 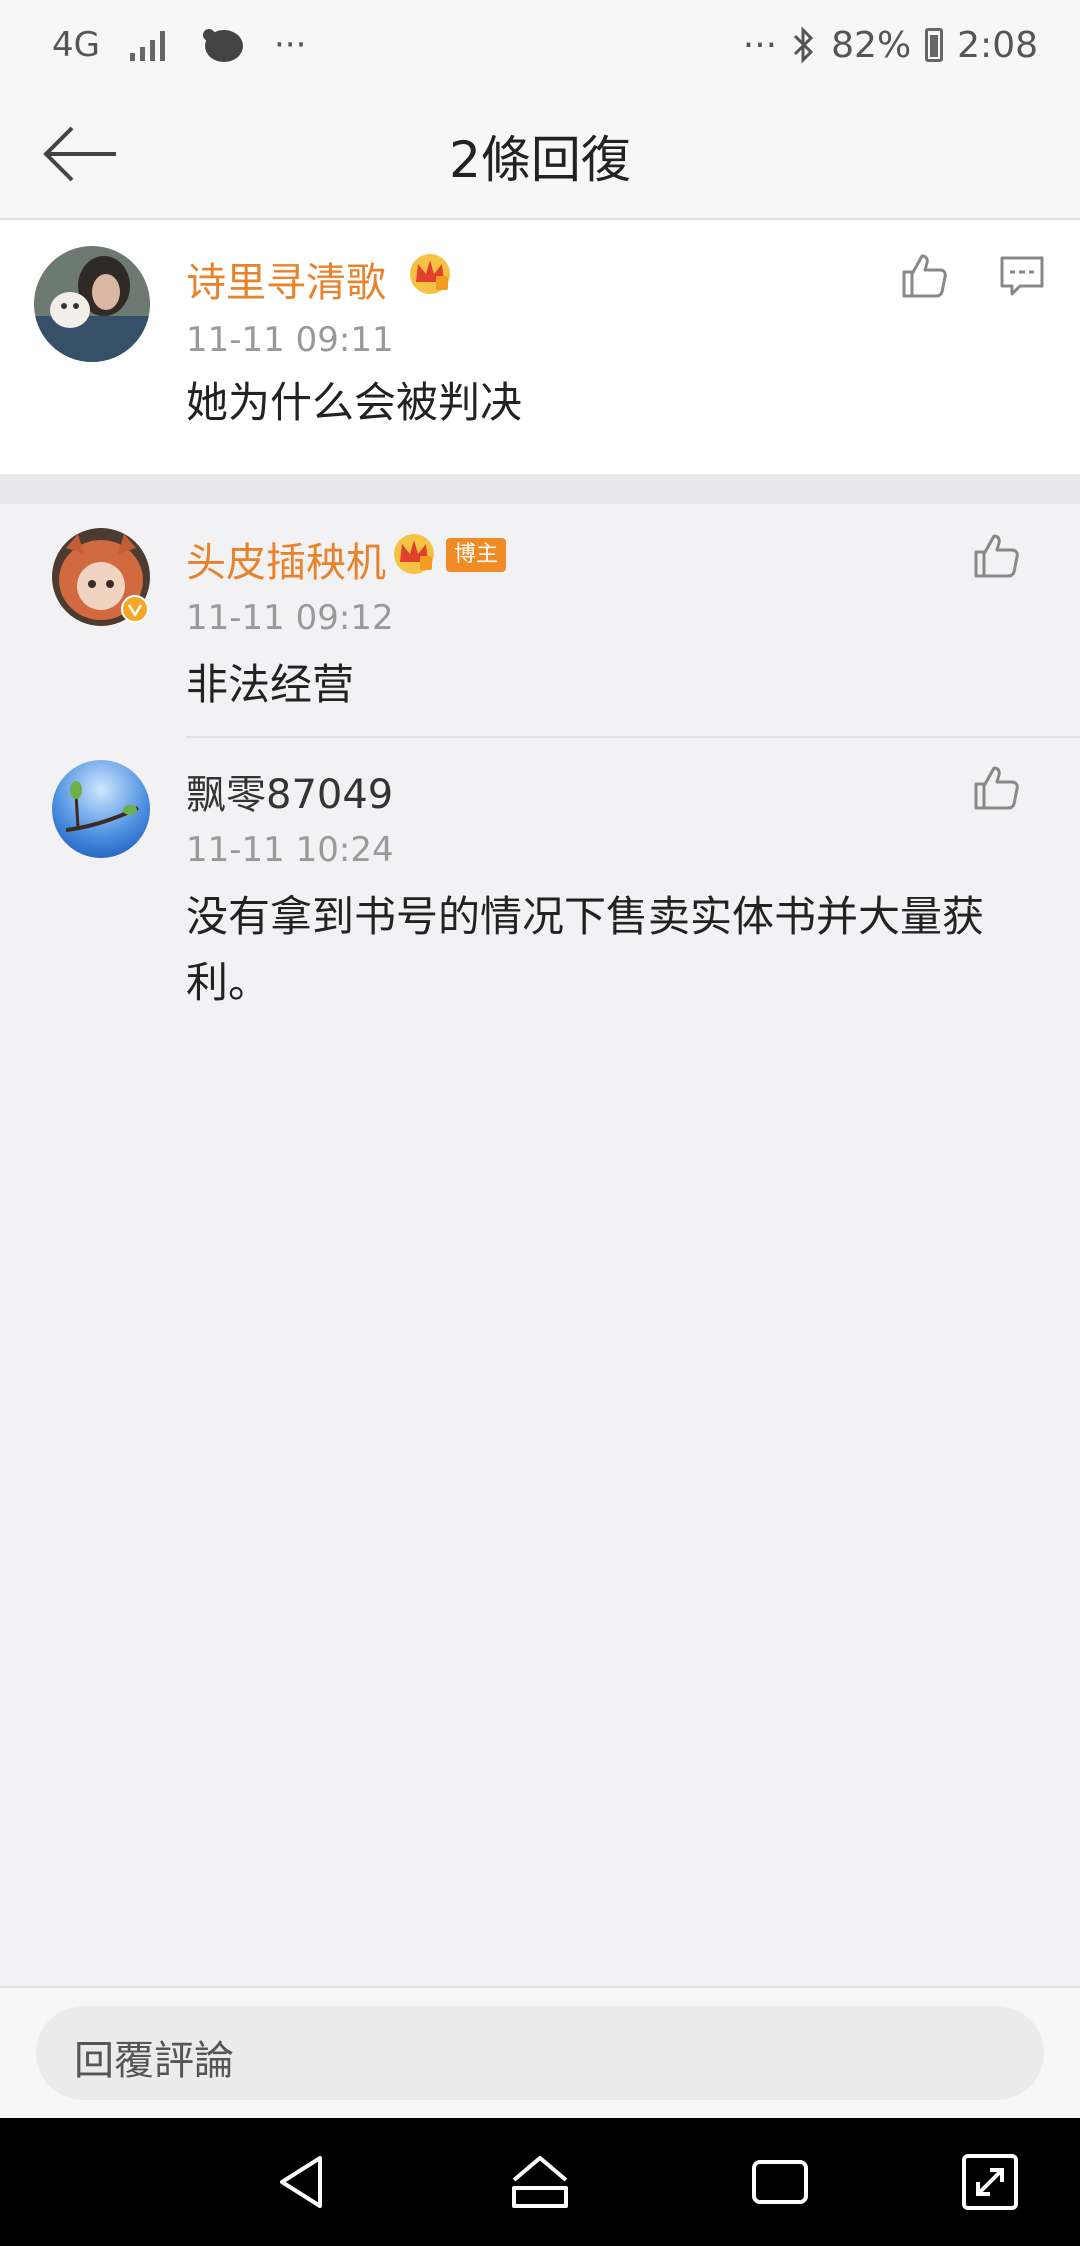 What do you see at coordinates (354, 402) in the screenshot?
I see `comment-text: 她为什么会被判决` at bounding box center [354, 402].